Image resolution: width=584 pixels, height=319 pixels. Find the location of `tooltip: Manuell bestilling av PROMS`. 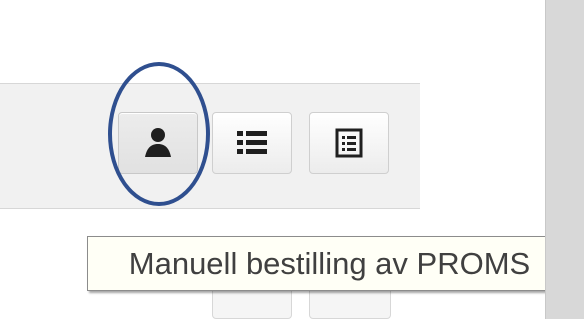

tooltip: Manuell bestilling av PROMS is located at coordinates (329, 263).